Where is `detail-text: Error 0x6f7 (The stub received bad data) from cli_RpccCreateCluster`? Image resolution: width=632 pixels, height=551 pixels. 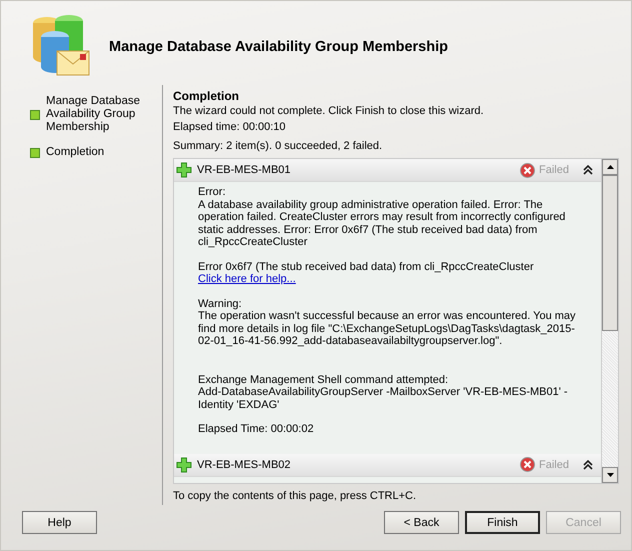 detail-text: Error 0x6f7 (The stub received bad data) from cli_RpccCreateCluster is located at coordinates (366, 266).